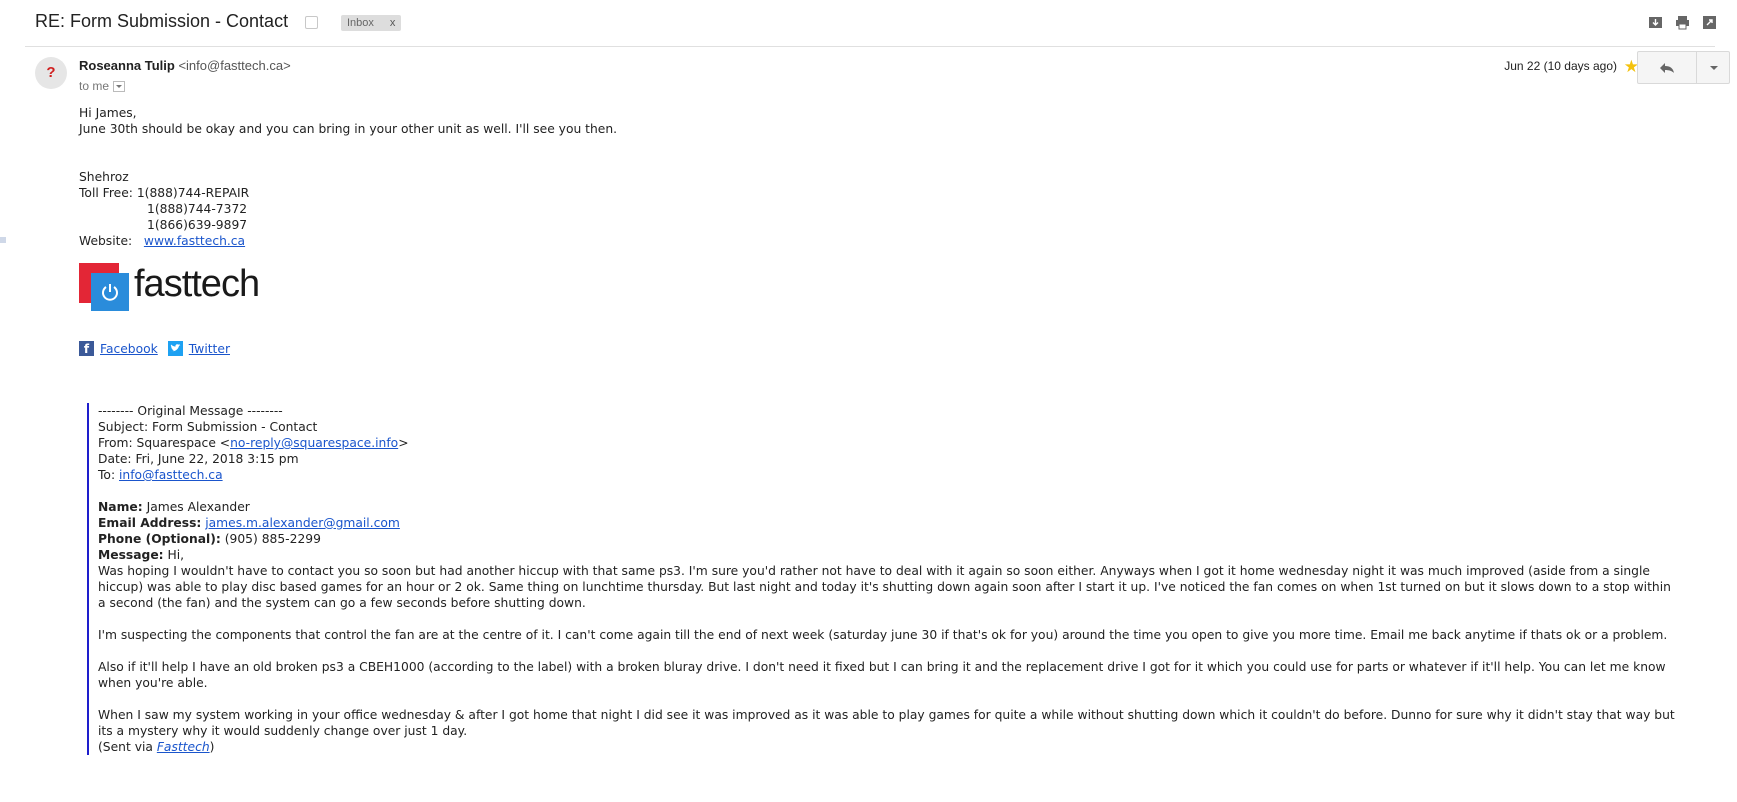 Image resolution: width=1737 pixels, height=802 pixels. I want to click on logo-wordmark: fasttech, so click(197, 284).